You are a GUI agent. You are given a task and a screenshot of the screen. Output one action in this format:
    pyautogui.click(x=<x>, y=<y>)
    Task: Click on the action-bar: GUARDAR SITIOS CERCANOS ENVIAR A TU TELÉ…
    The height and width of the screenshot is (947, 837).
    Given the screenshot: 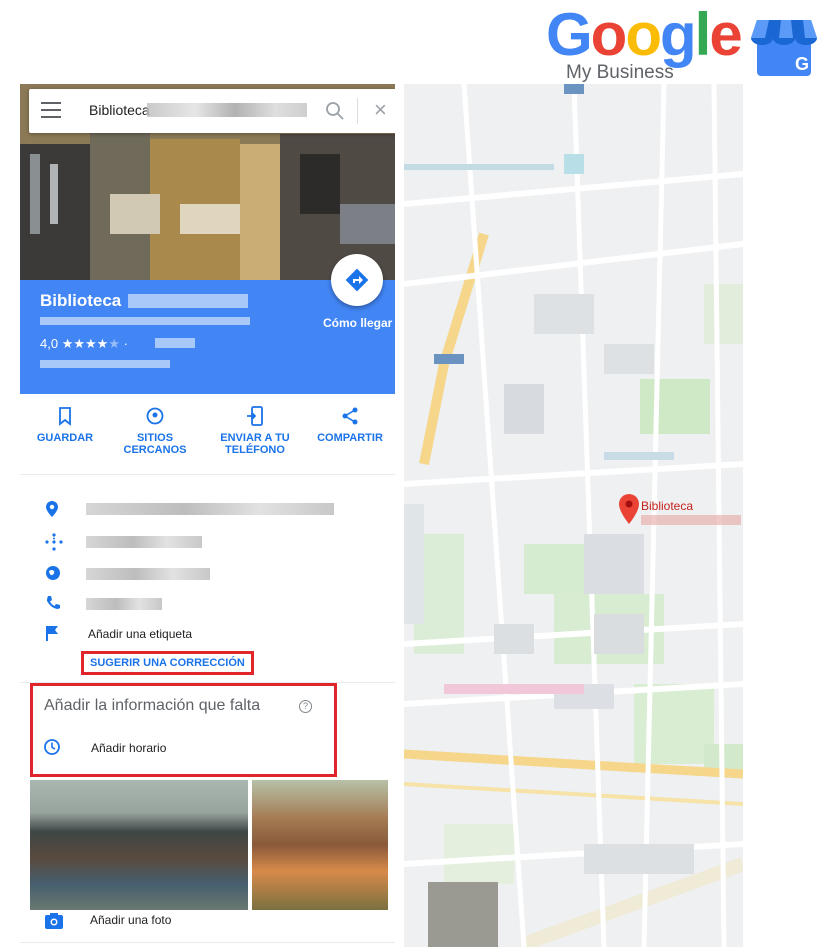 What is the action you would take?
    pyautogui.click(x=207, y=434)
    